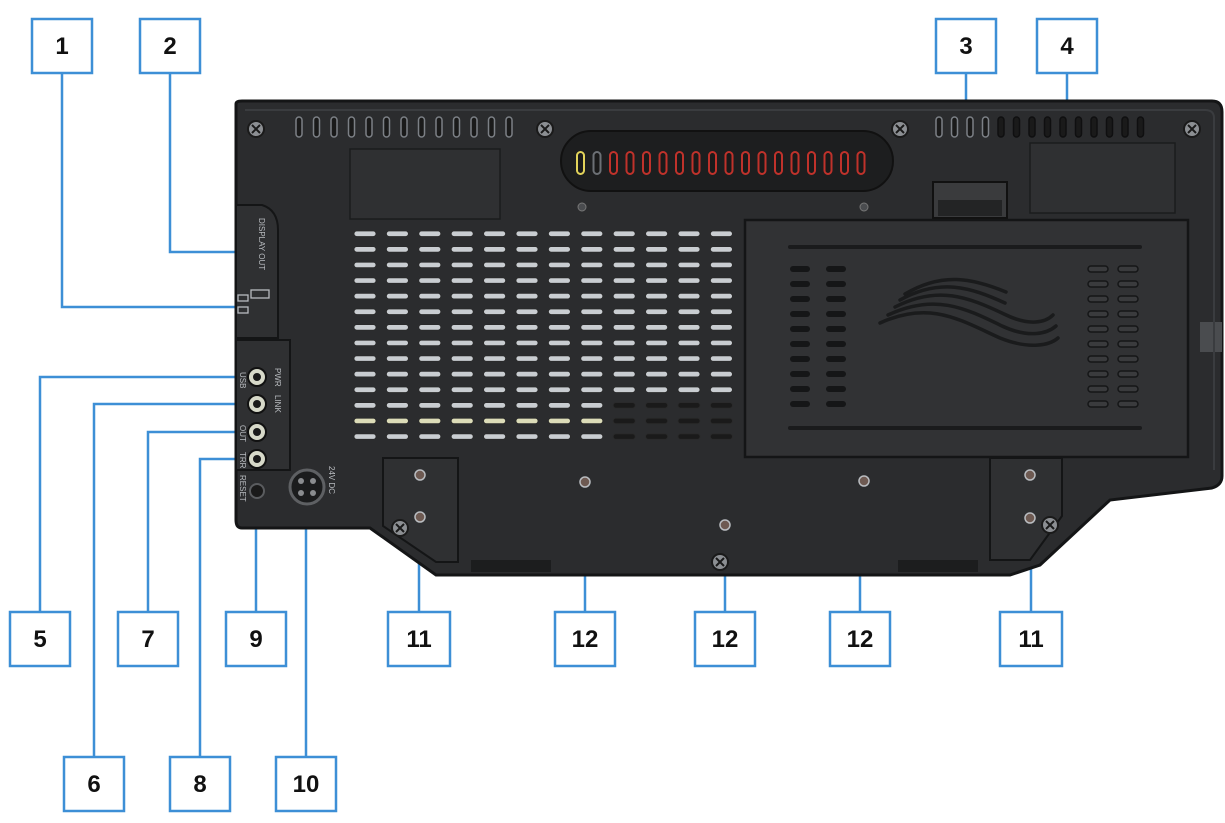 Image resolution: width=1225 pixels, height=823 pixels. I want to click on callout-5: 5, so click(40, 639).